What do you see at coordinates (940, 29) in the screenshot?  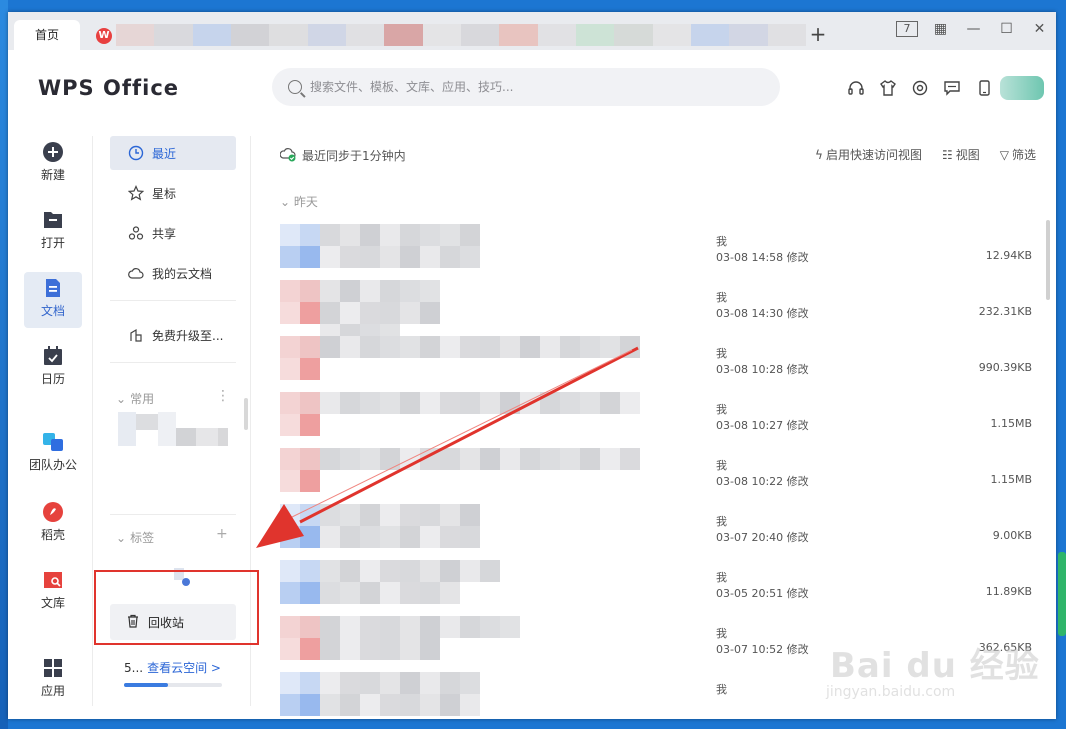 I see `grid-icon: ▦` at bounding box center [940, 29].